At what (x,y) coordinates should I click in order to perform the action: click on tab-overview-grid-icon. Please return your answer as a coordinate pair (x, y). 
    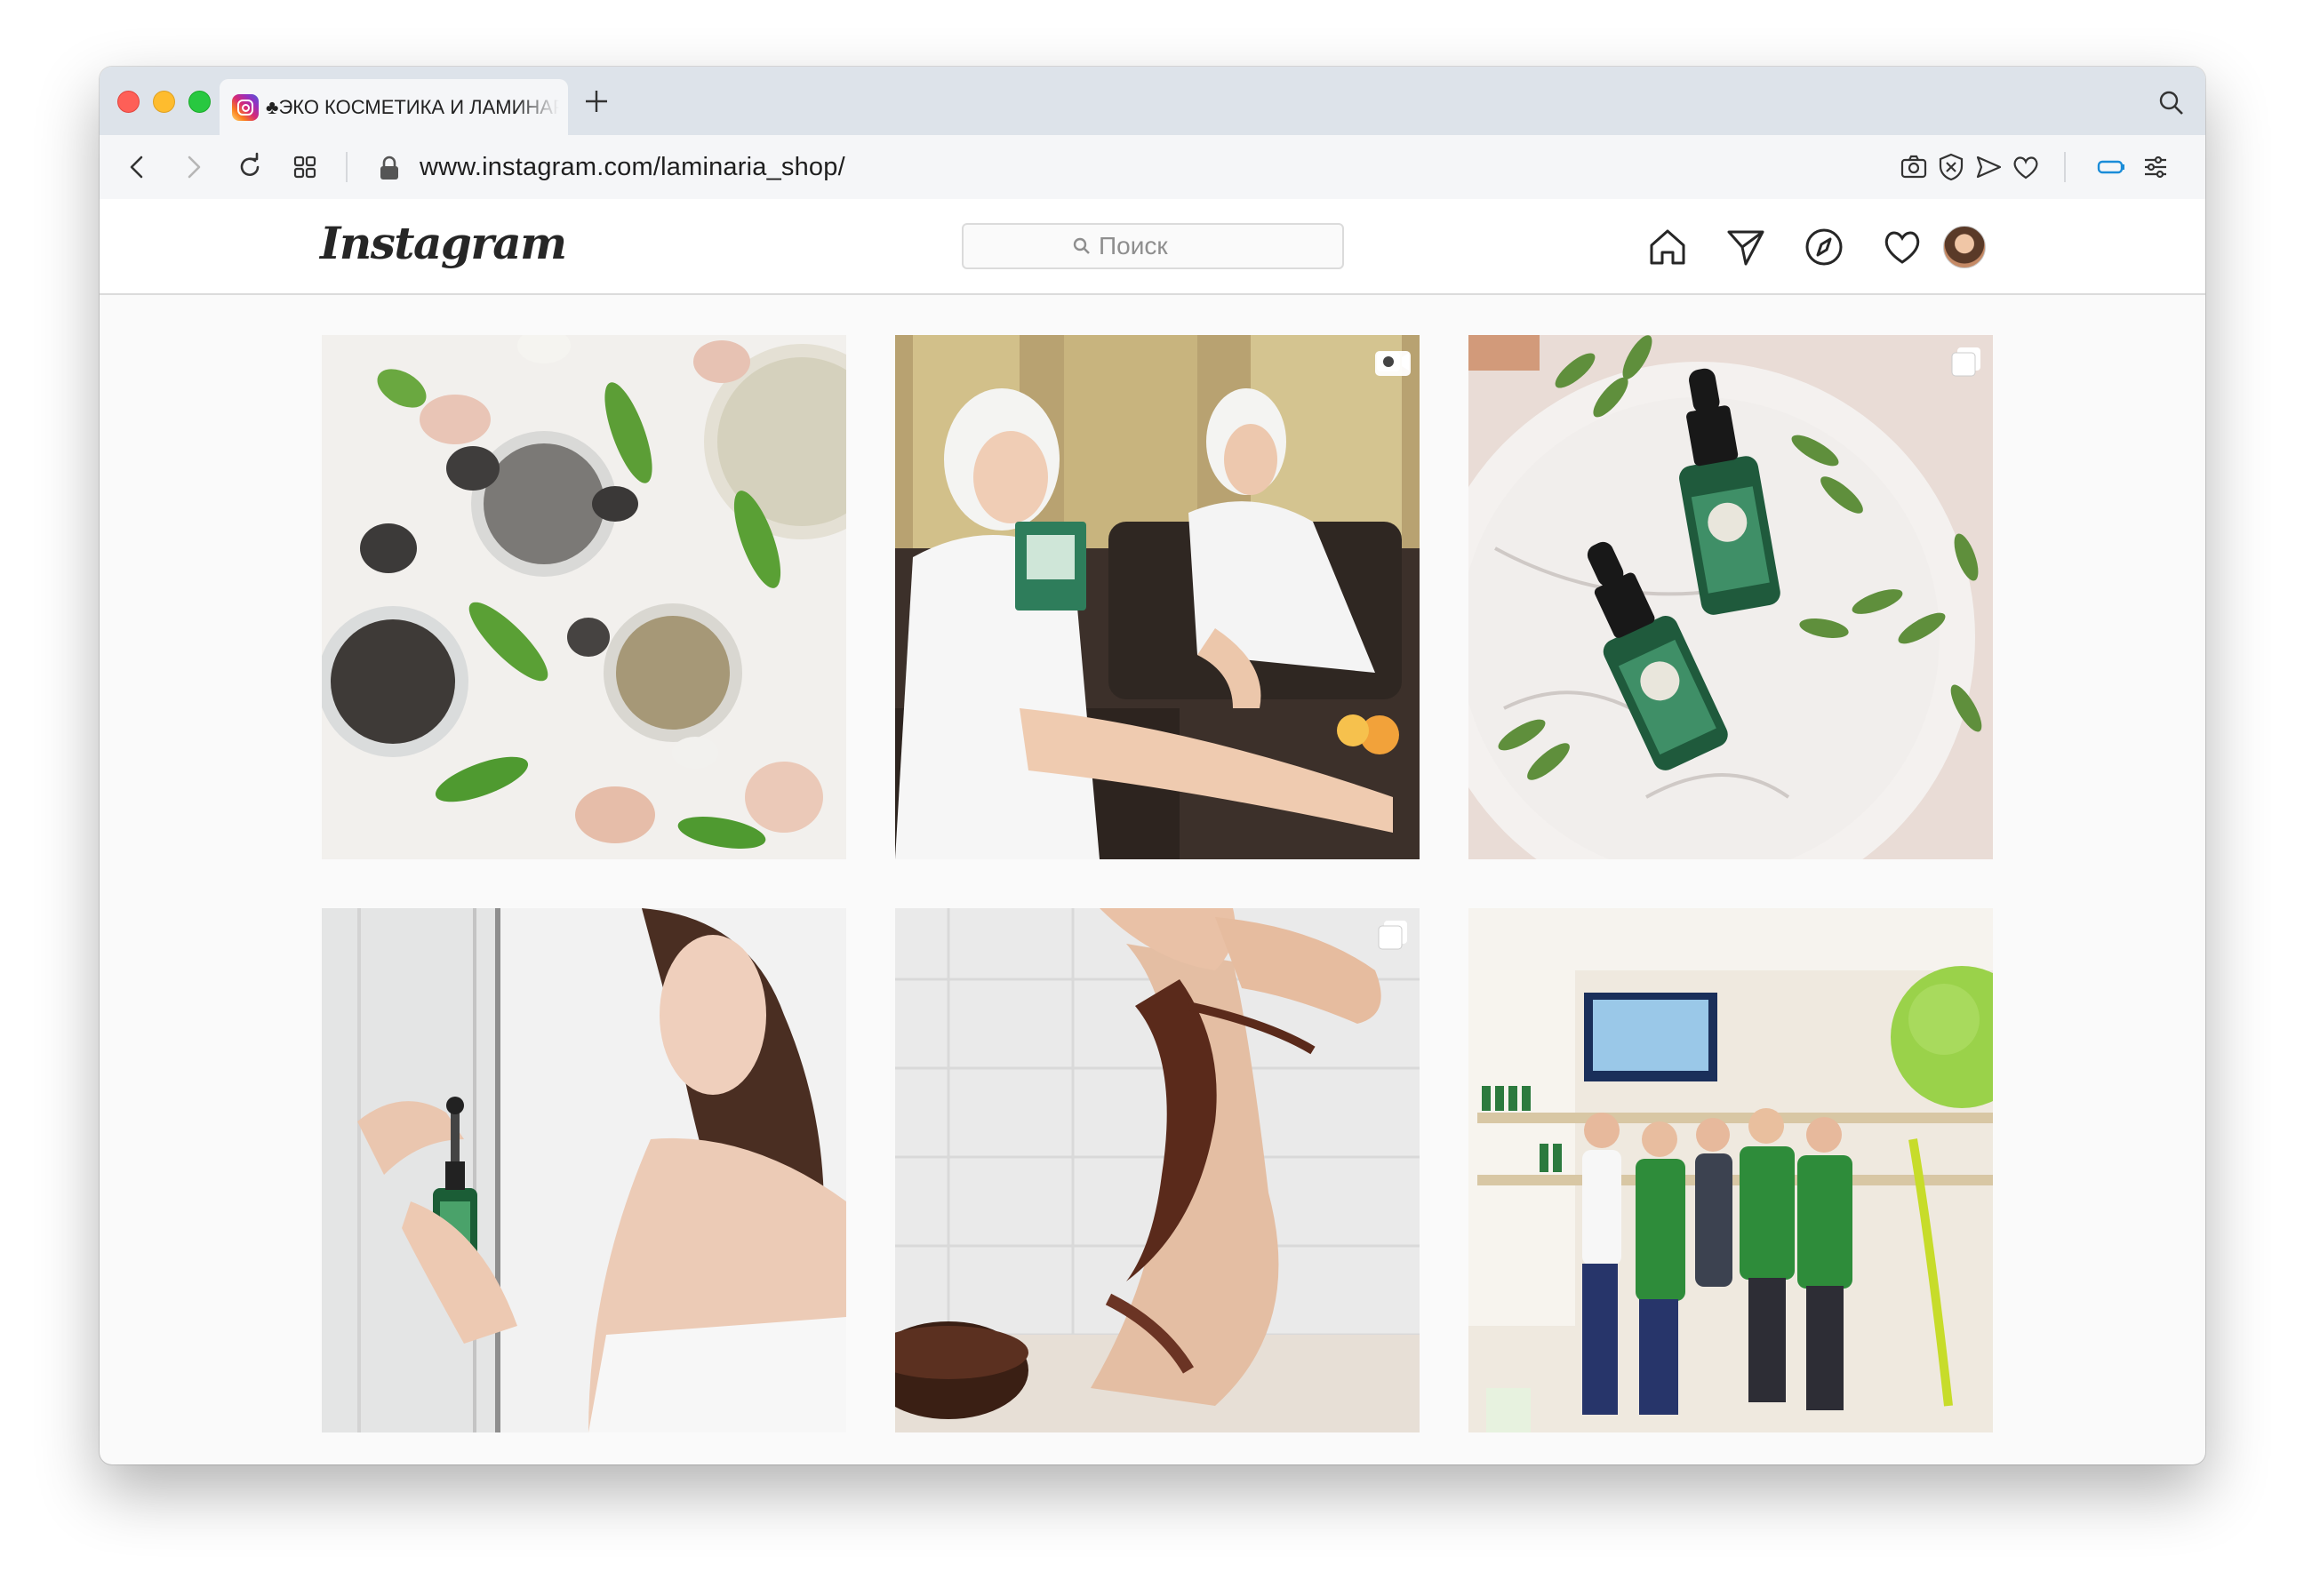
    Looking at the image, I should click on (305, 167).